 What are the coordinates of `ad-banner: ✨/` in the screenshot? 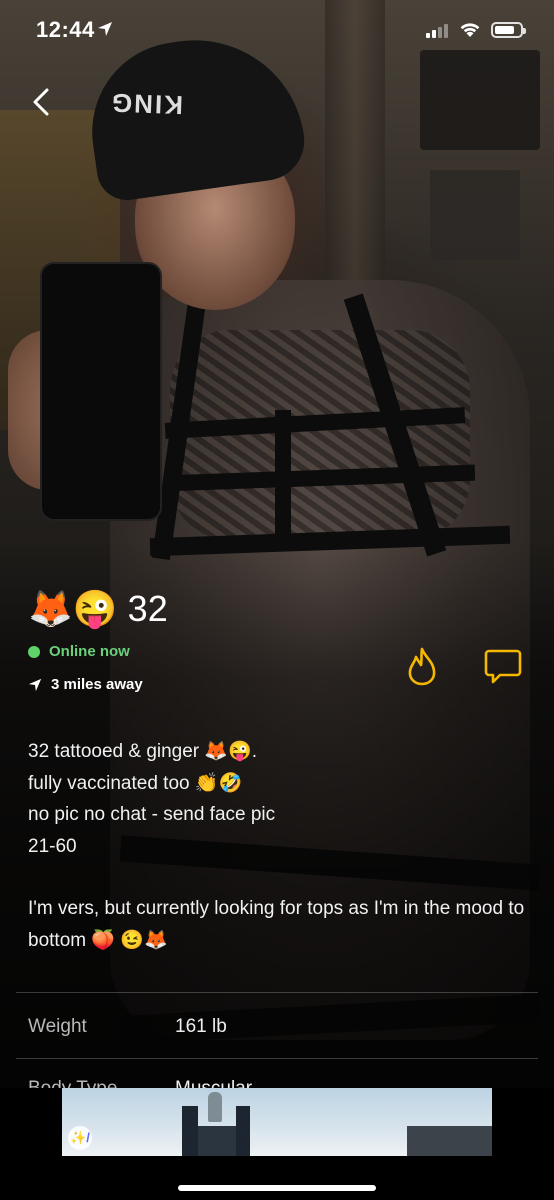 It's located at (277, 1122).